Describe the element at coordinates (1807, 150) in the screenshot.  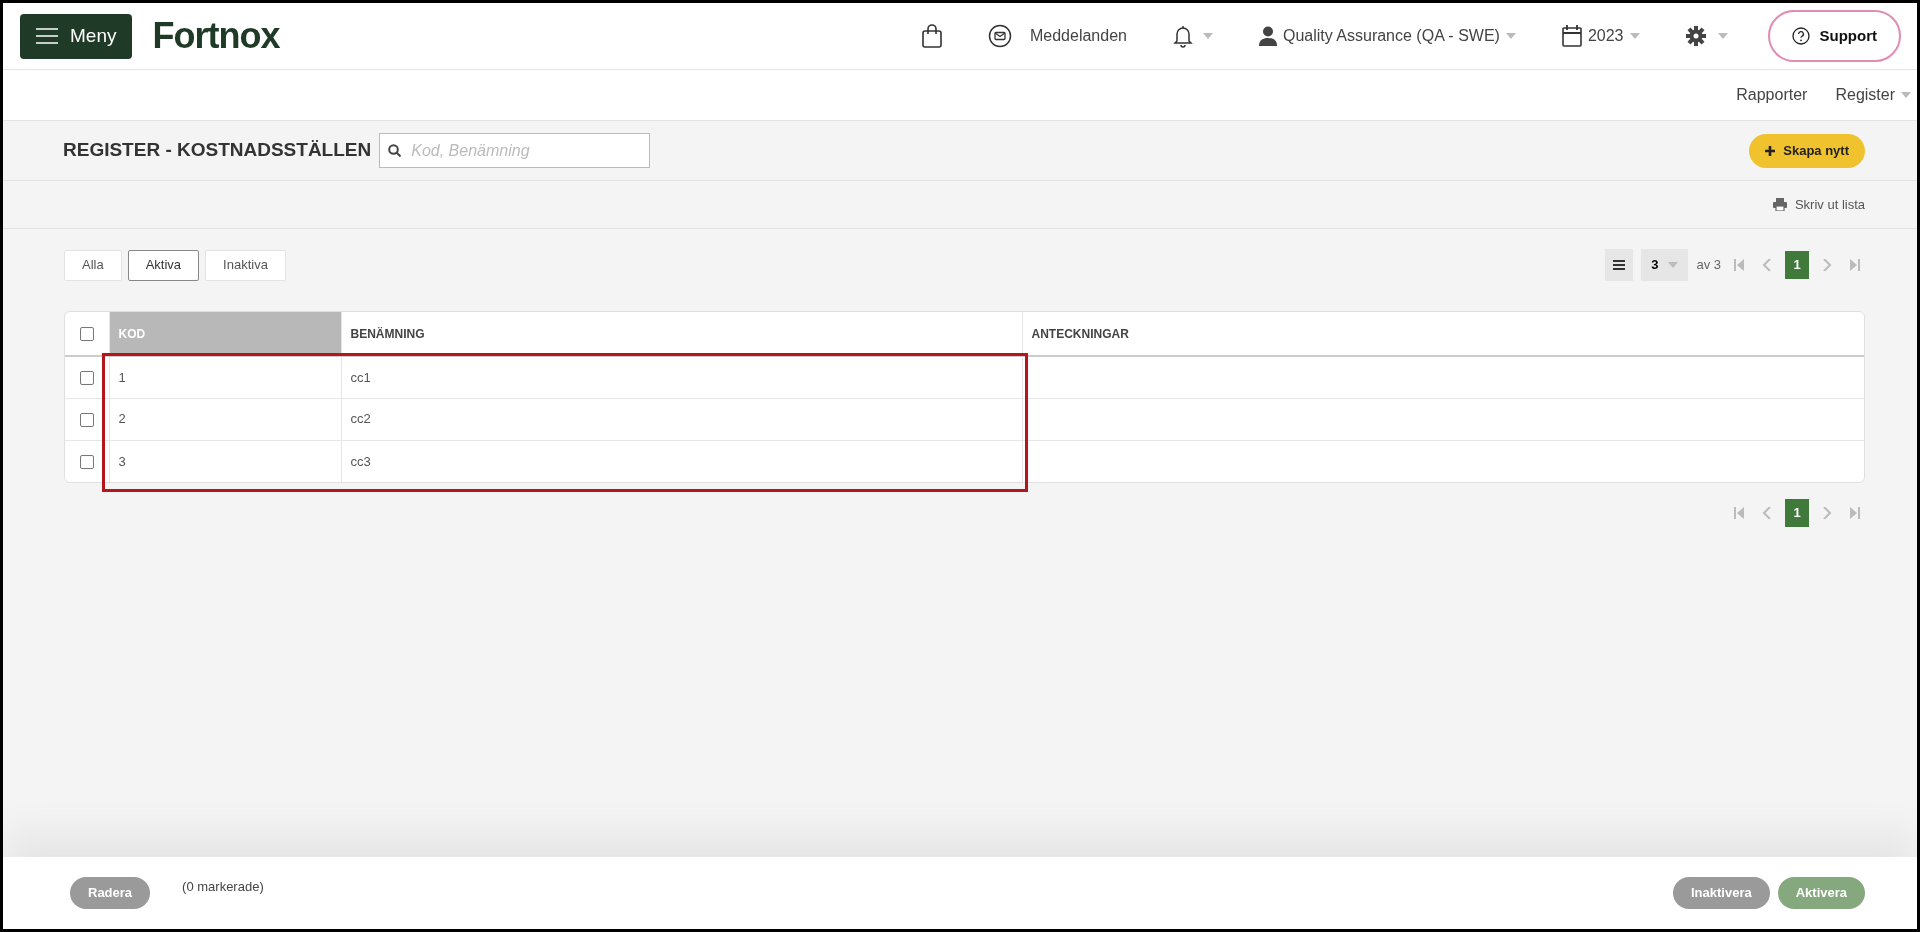
I see `create-button: Skapa nytt` at that location.